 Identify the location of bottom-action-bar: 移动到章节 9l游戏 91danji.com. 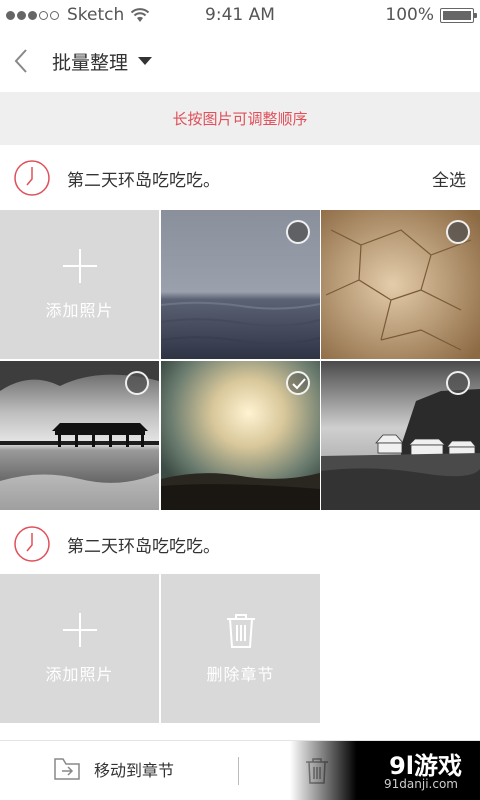
(240, 770).